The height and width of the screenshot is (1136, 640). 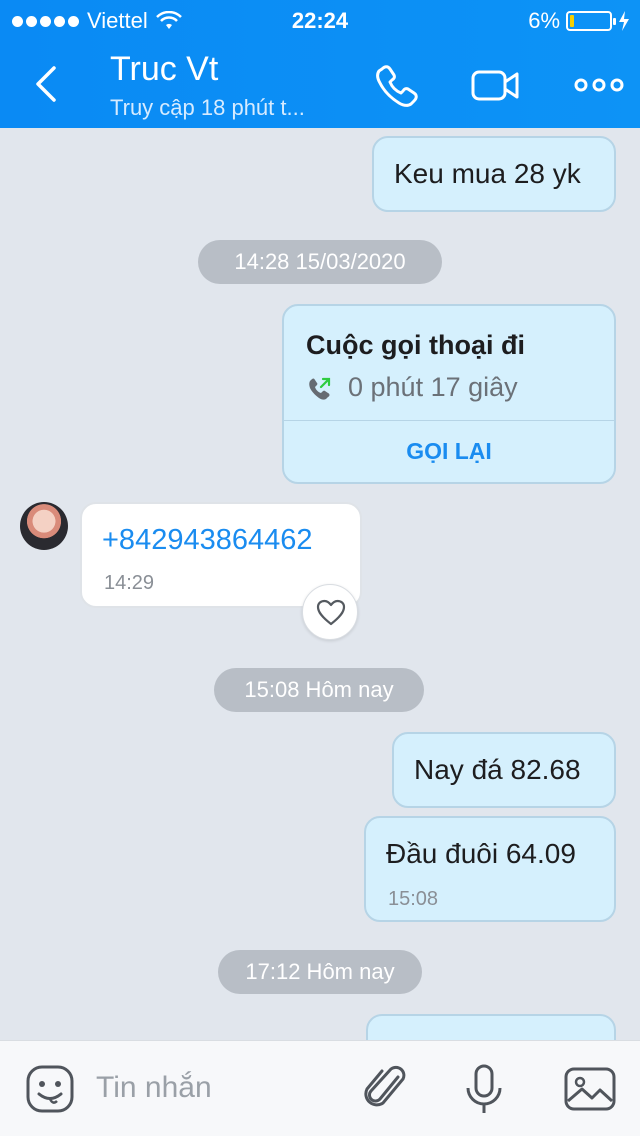 I want to click on call-card: Cuộc gọi thoại đi 0 phút 17 giây GỌI LẠI, so click(x=449, y=394).